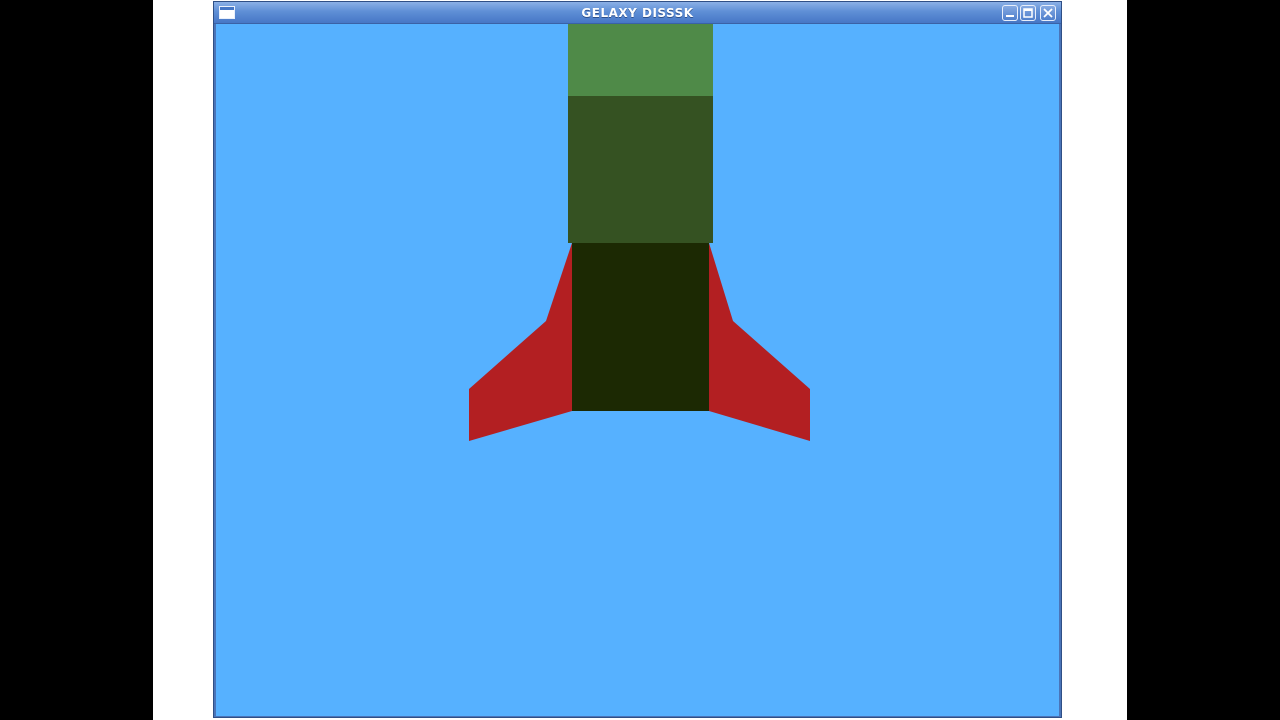  I want to click on window-title: GELAXY DISSSK, so click(637, 13).